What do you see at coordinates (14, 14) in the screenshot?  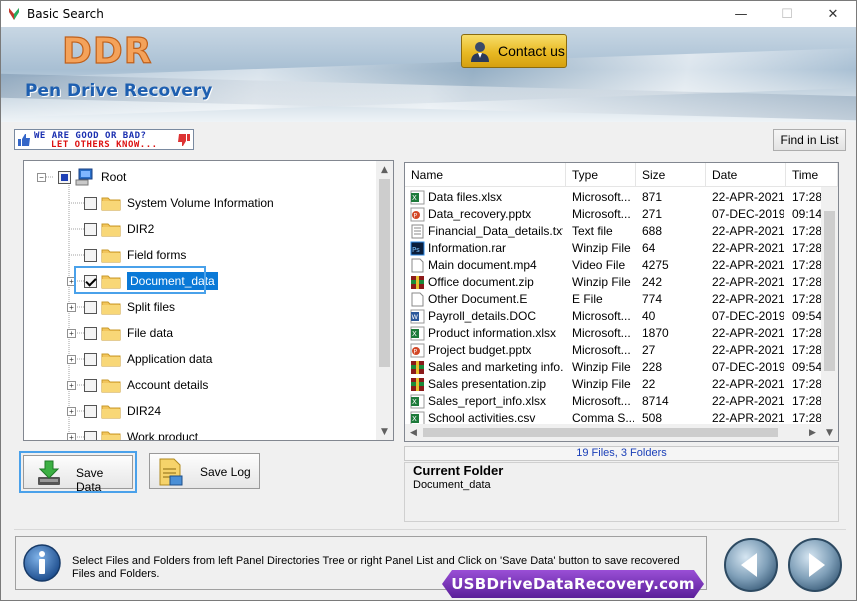 I see `app-icon` at bounding box center [14, 14].